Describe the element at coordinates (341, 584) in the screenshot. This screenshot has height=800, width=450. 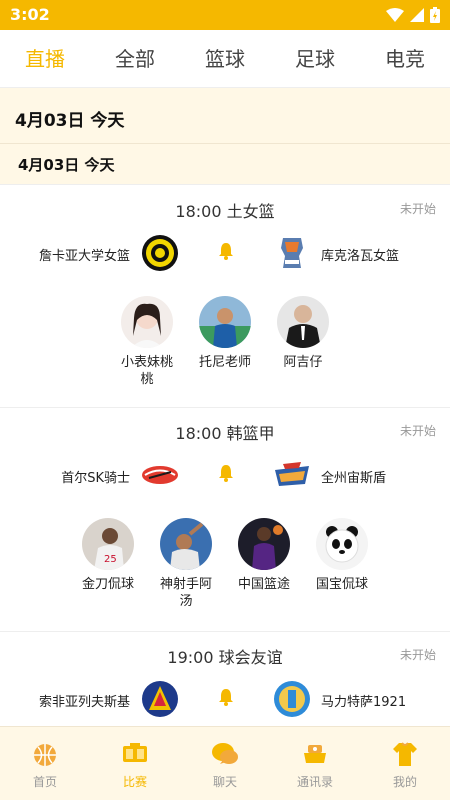
I see `anchor-name: 国宝侃球` at that location.